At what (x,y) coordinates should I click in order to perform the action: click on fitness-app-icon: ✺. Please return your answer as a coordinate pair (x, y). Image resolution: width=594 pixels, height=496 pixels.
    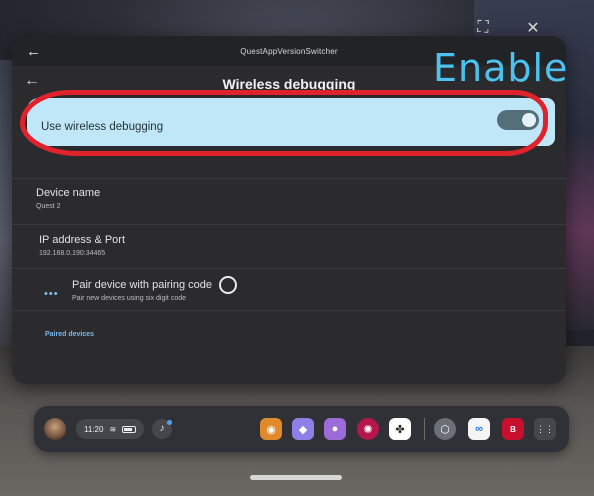
    Looking at the image, I should click on (368, 429).